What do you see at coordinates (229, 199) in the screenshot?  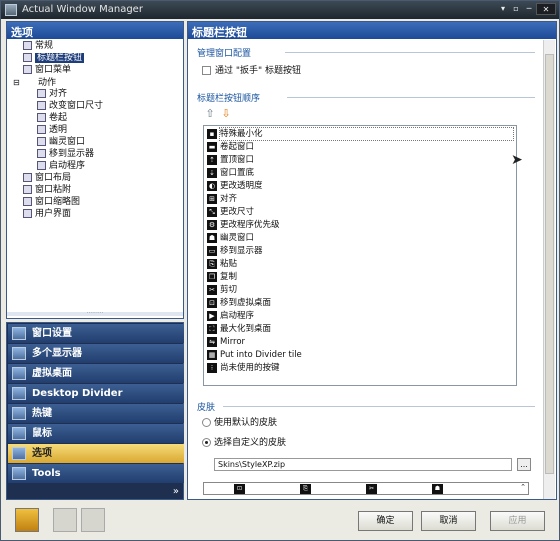 I see `list-item-label: 对齐` at bounding box center [229, 199].